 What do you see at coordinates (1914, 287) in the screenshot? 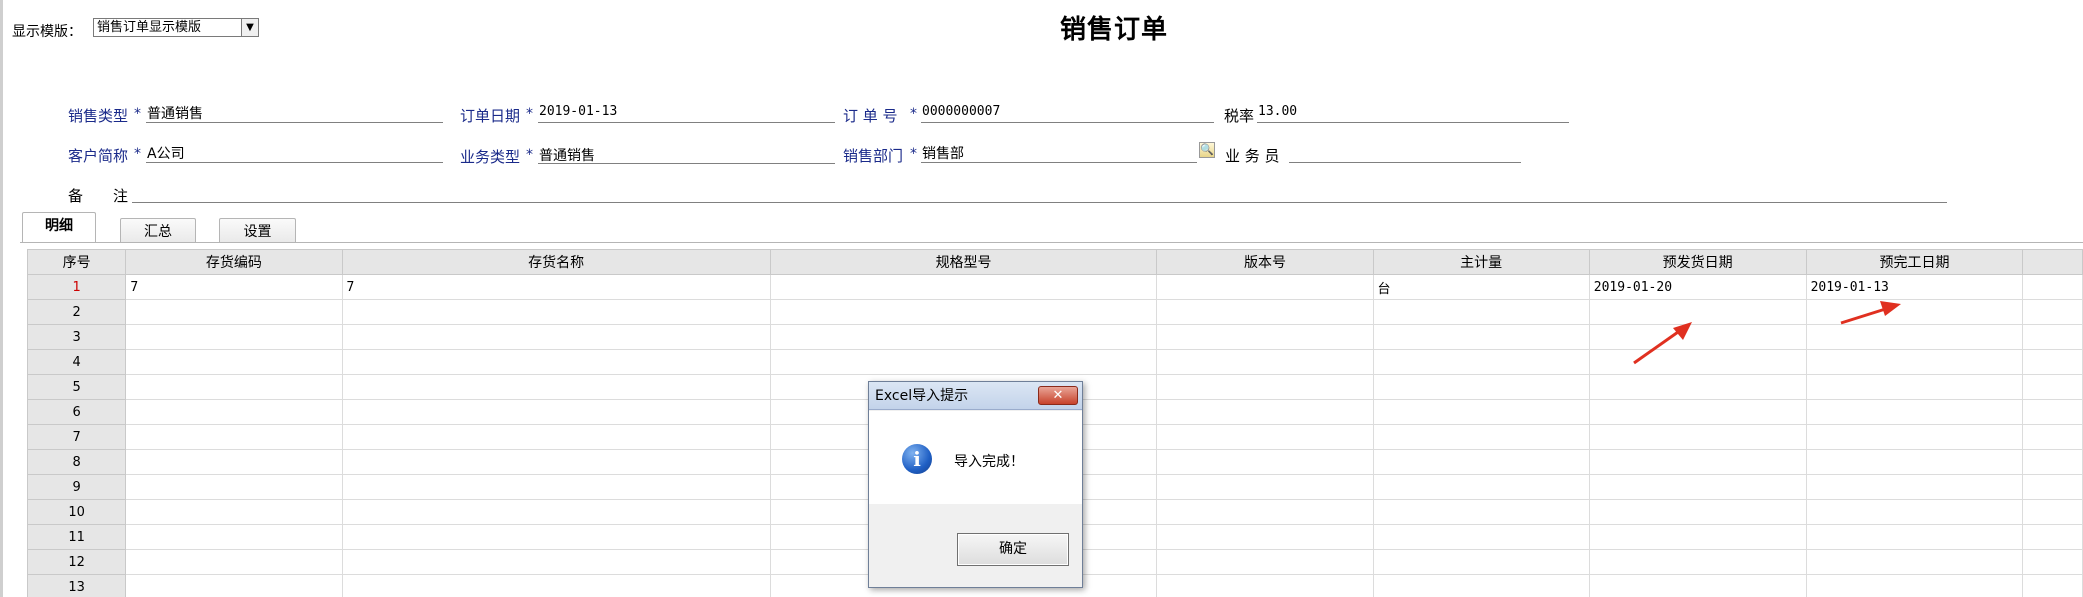
I see `table-cell: 2019-01-13` at bounding box center [1914, 287].